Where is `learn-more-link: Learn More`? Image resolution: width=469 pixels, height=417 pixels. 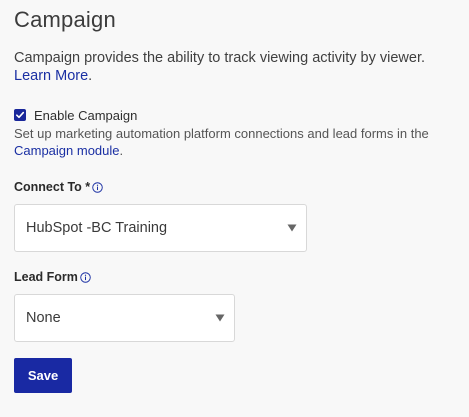
learn-more-link: Learn More is located at coordinates (51, 76).